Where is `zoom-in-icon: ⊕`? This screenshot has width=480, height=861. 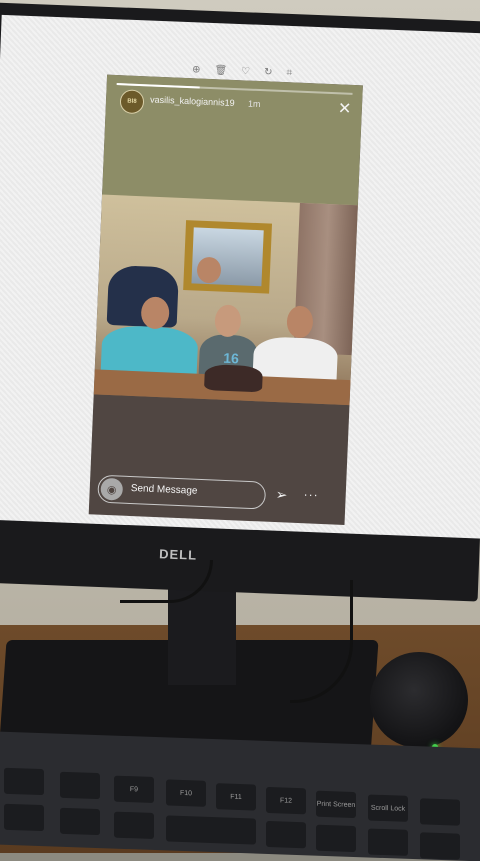 zoom-in-icon: ⊕ is located at coordinates (196, 69).